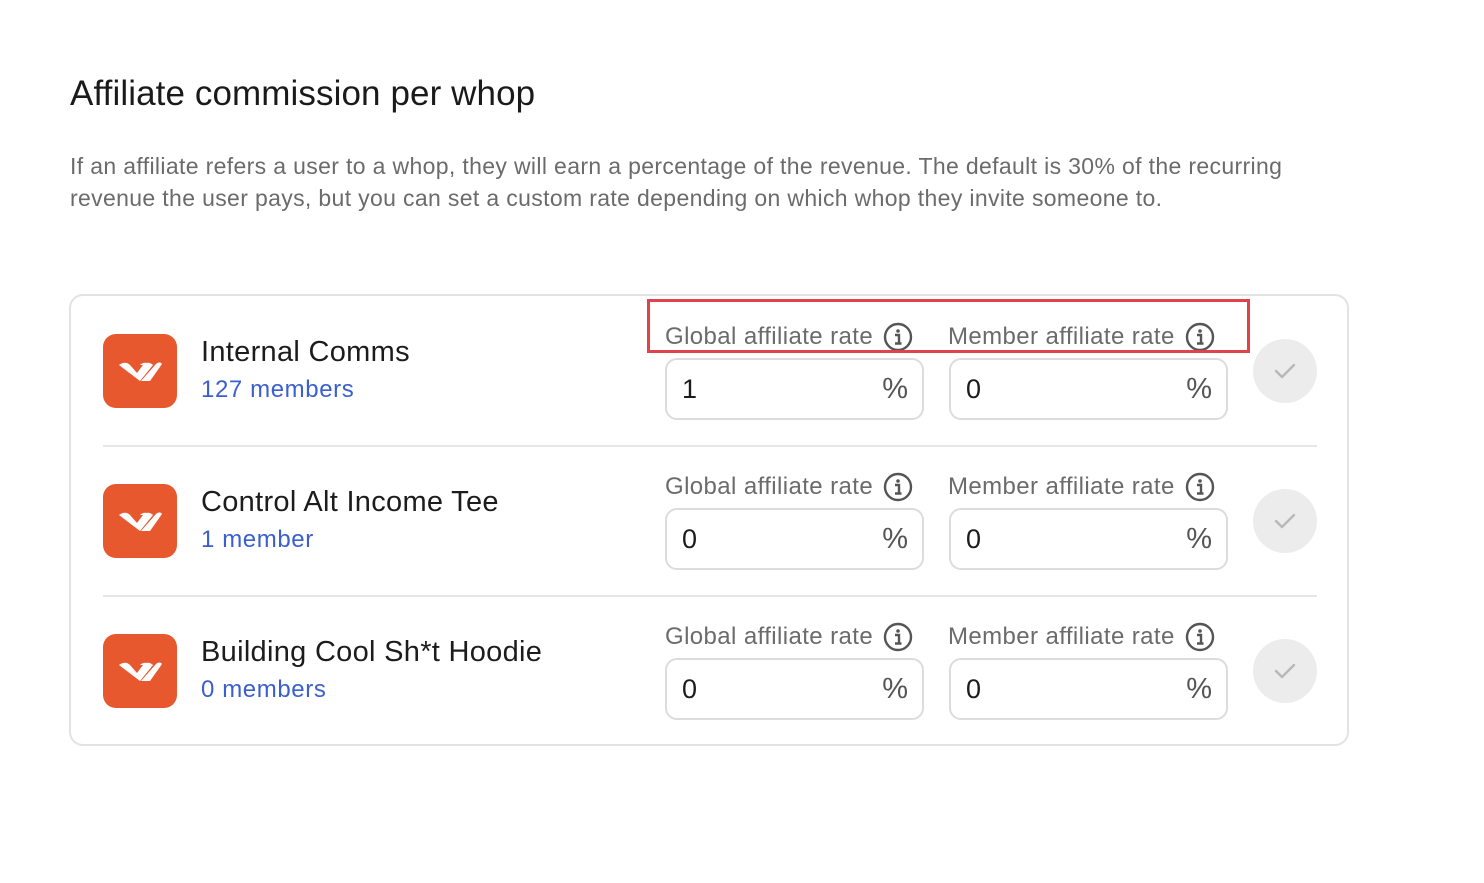 The image size is (1484, 883). What do you see at coordinates (372, 652) in the screenshot?
I see `whop-name: Building Cool Sh*t Hoodie` at bounding box center [372, 652].